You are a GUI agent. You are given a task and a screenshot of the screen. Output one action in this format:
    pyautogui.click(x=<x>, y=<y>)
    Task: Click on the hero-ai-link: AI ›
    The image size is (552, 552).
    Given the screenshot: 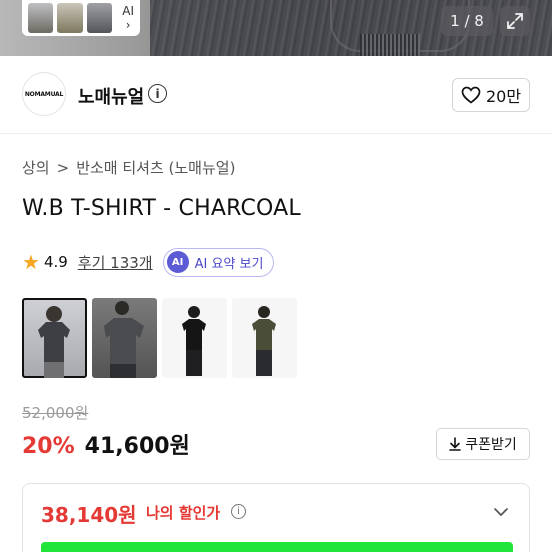 What is the action you would take?
    pyautogui.click(x=128, y=18)
    